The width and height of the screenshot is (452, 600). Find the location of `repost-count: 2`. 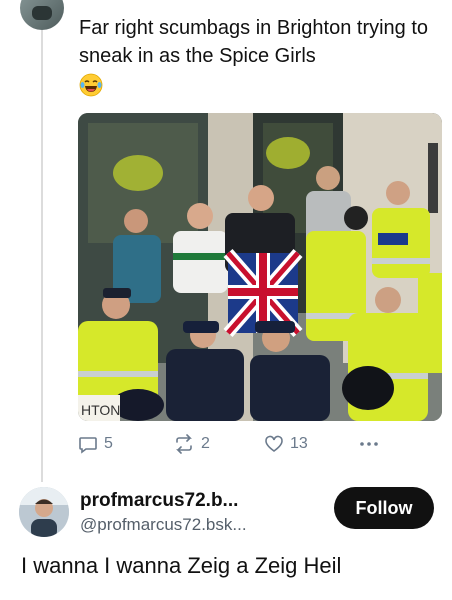

repost-count: 2 is located at coordinates (205, 443).